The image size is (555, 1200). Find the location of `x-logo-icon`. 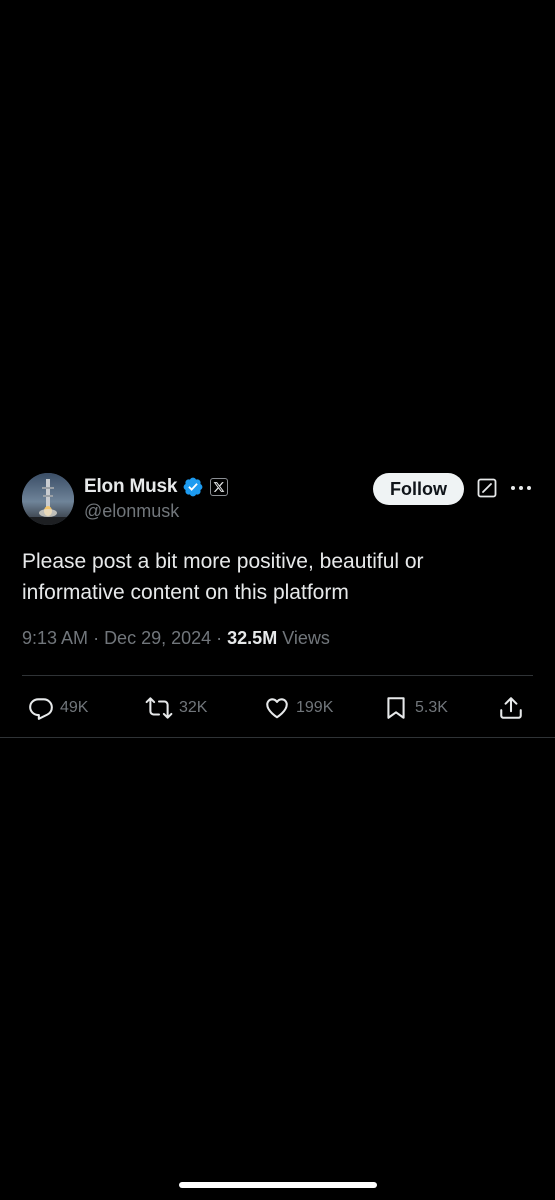

x-logo-icon is located at coordinates (219, 487).